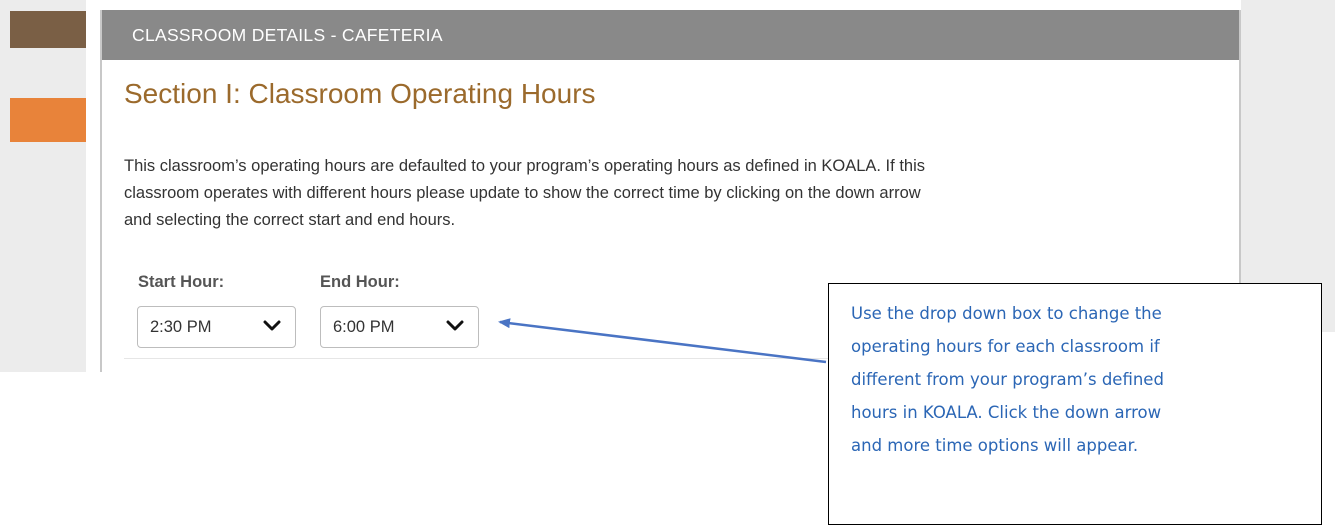 The height and width of the screenshot is (525, 1335). What do you see at coordinates (995, 445) in the screenshot?
I see `callout-line: and more time options will appear.` at bounding box center [995, 445].